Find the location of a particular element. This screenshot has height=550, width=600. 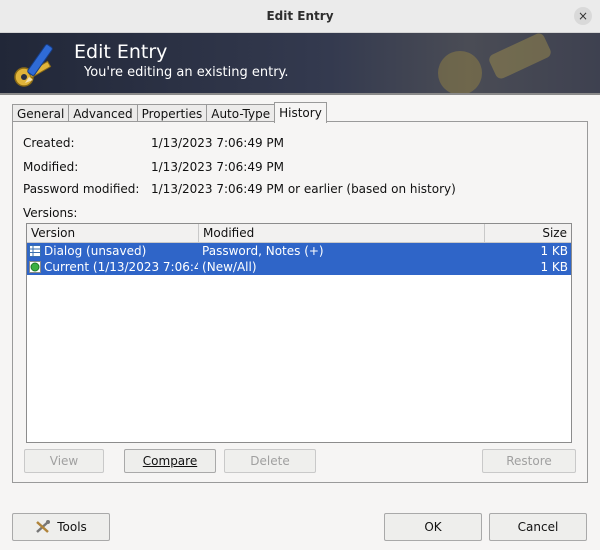

banner-title: Edit Entry is located at coordinates (121, 52).